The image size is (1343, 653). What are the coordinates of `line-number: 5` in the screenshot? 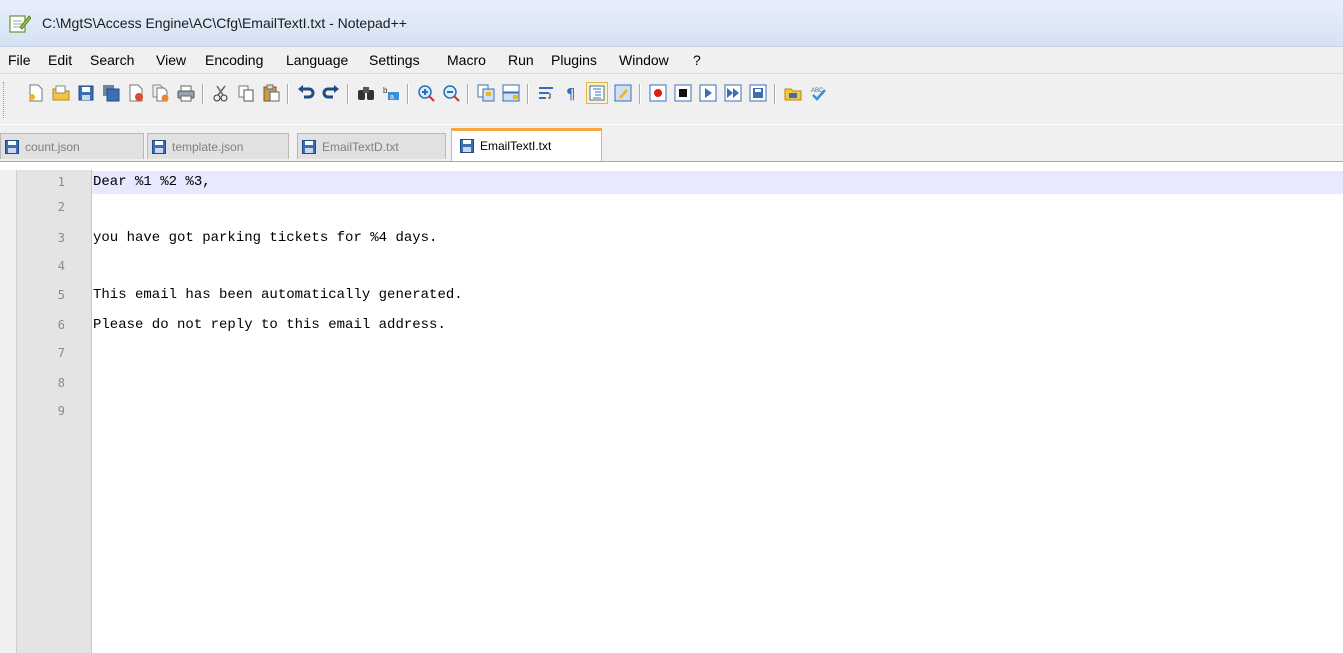 It's located at (61, 295).